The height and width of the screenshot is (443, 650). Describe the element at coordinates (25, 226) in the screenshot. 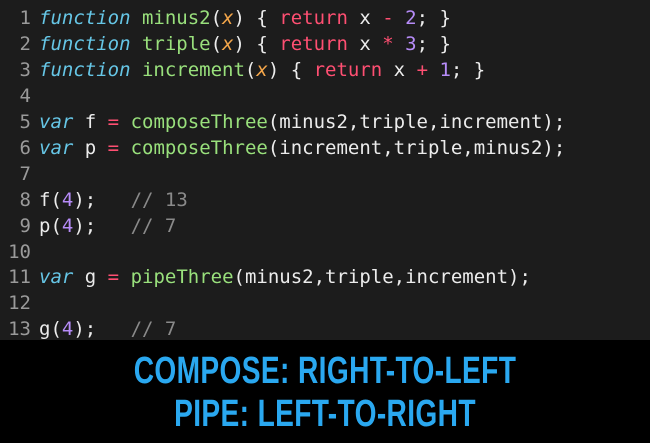

I see `line-number: 9` at that location.